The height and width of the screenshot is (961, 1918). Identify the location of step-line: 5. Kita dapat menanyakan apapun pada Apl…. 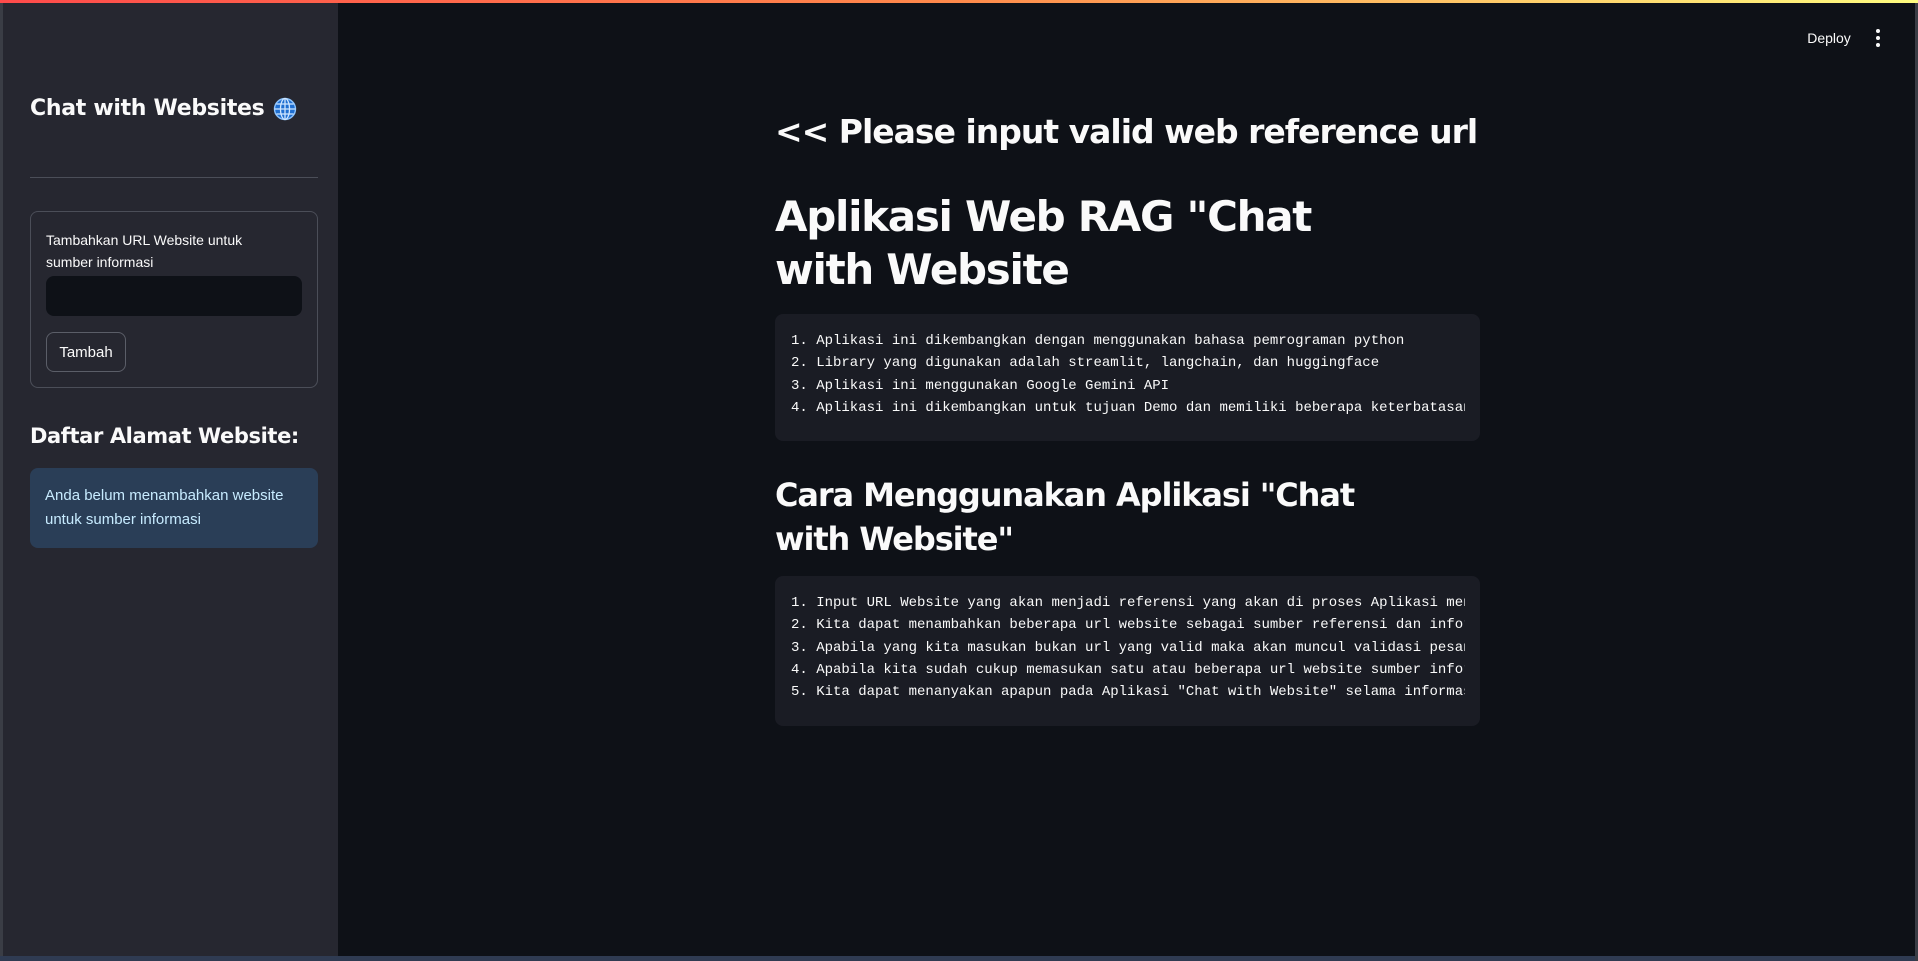
(1128, 692).